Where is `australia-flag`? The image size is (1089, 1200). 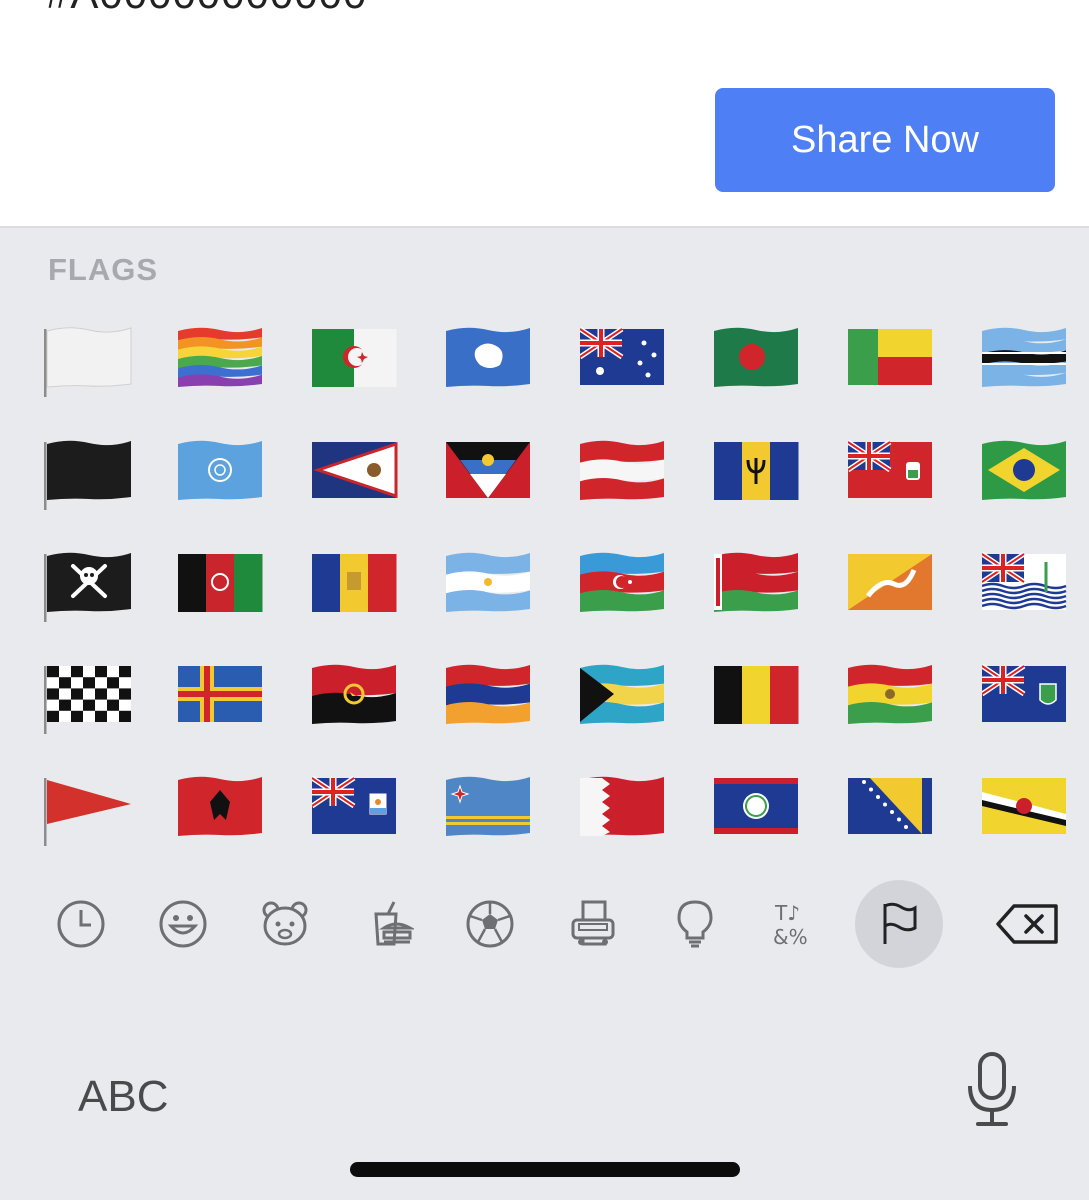
australia-flag is located at coordinates (625, 363).